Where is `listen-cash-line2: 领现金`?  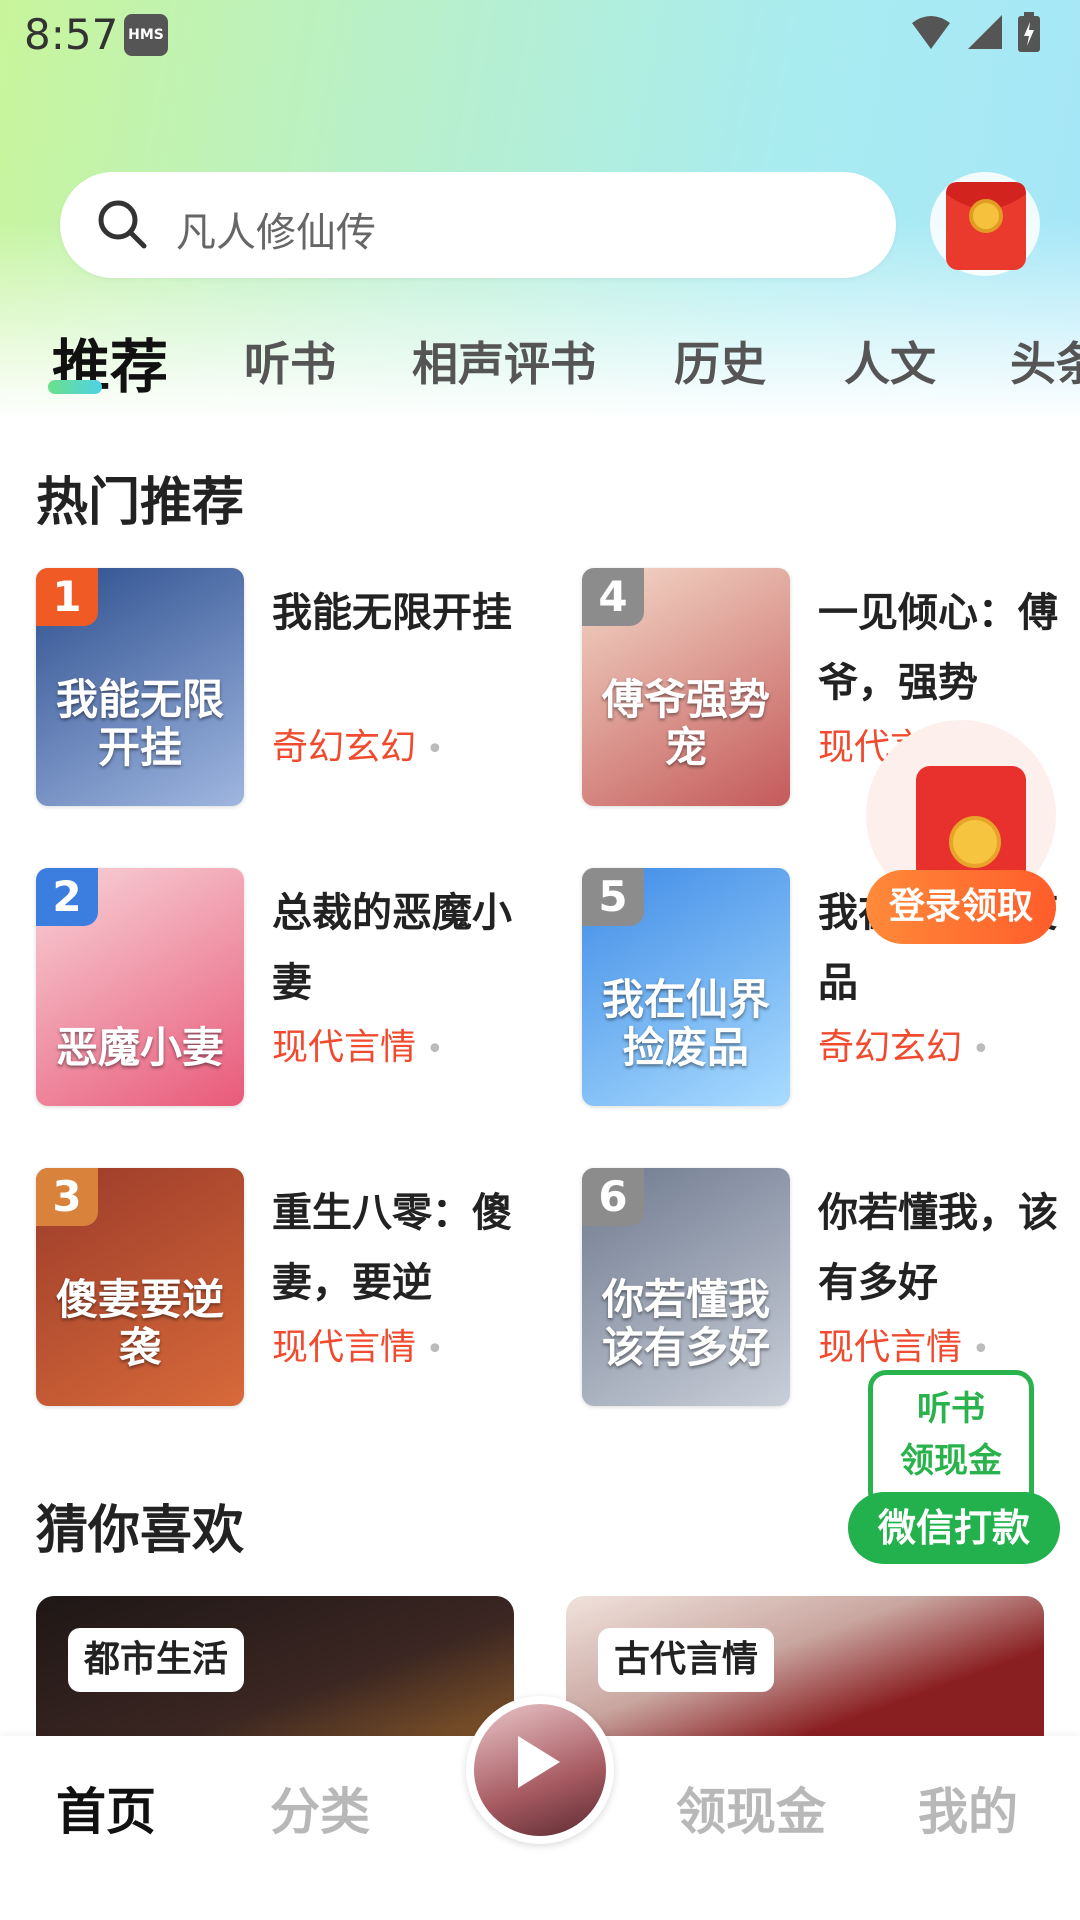
listen-cash-line2: 领现金 is located at coordinates (951, 1461).